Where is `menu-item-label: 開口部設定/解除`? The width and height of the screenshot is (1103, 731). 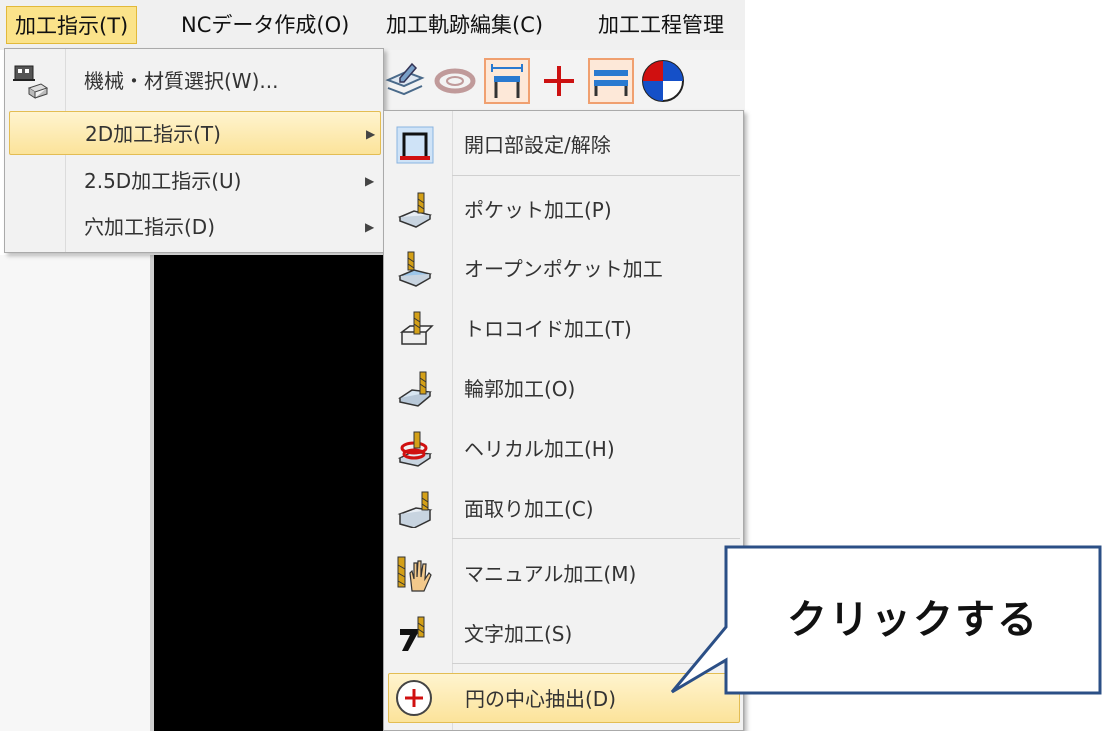 menu-item-label: 開口部設定/解除 is located at coordinates (537, 145).